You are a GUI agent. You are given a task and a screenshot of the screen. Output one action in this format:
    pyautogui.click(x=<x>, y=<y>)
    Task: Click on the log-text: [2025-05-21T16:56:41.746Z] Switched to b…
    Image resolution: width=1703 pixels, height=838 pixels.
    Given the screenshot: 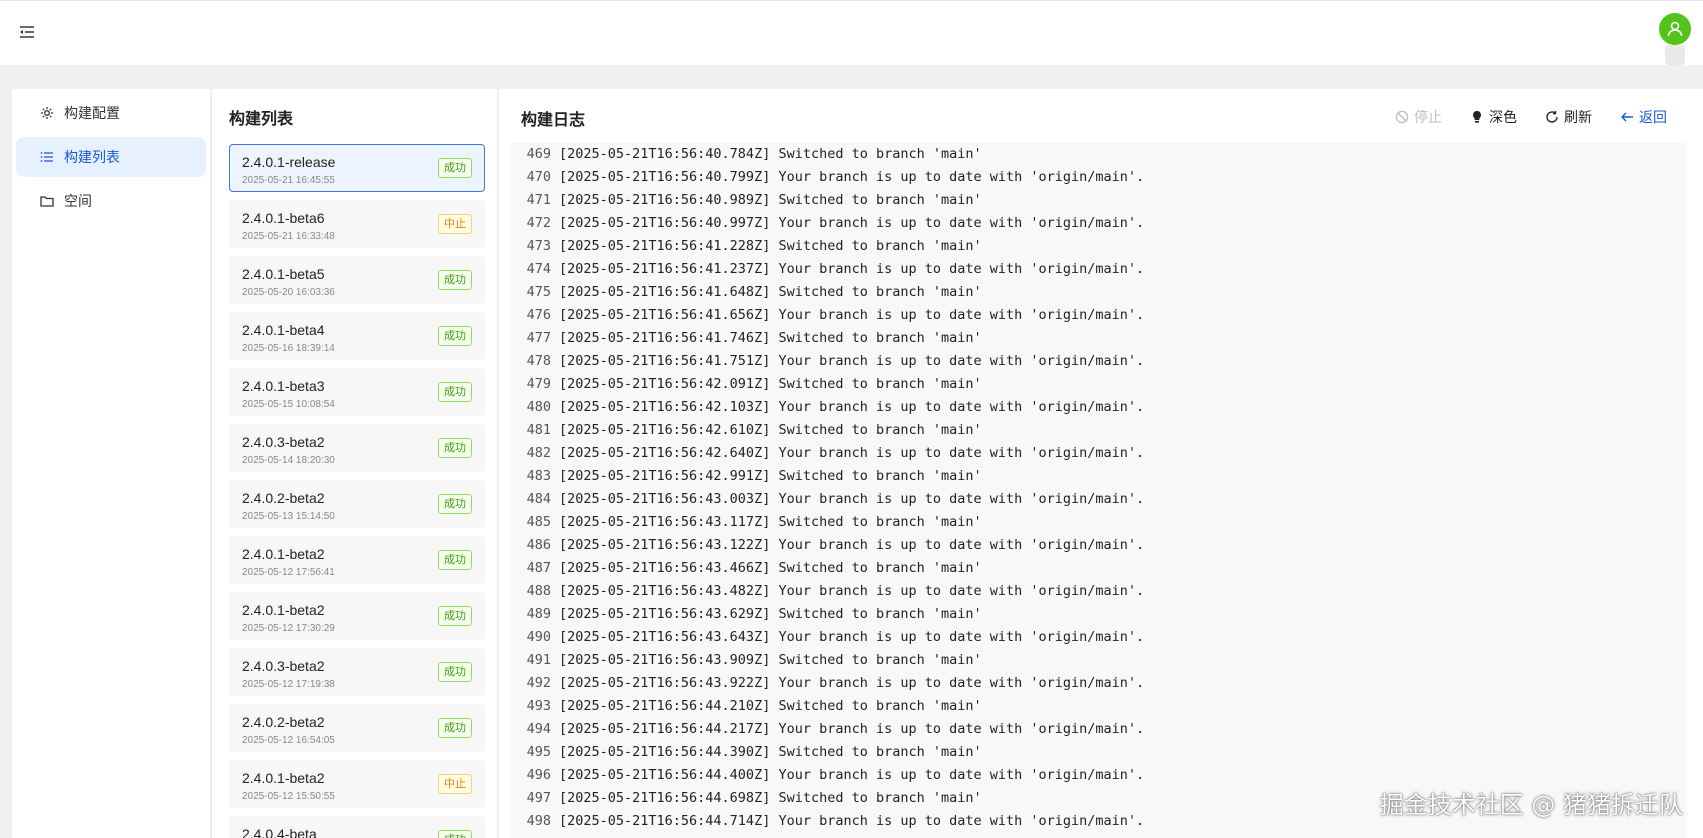 What is the action you would take?
    pyautogui.click(x=770, y=338)
    